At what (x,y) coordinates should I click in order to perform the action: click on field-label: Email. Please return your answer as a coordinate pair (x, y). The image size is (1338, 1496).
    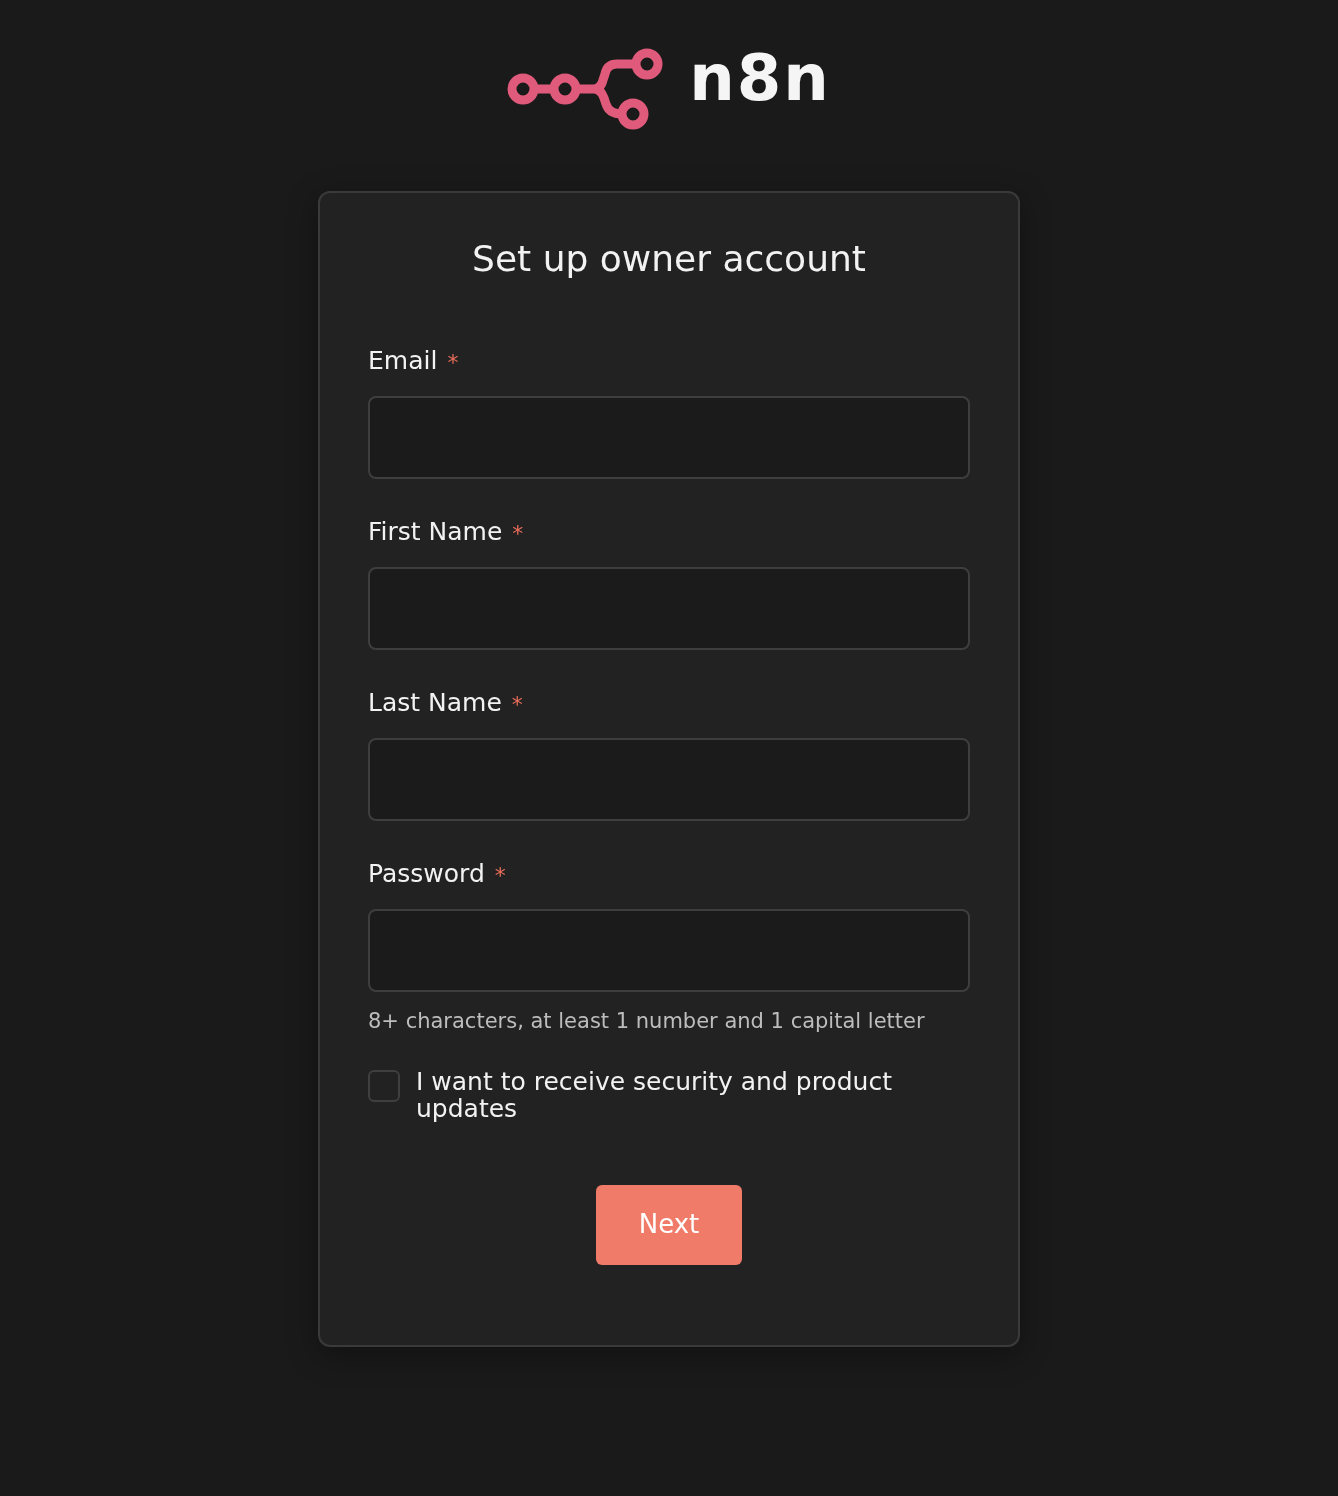
    Looking at the image, I should click on (403, 361).